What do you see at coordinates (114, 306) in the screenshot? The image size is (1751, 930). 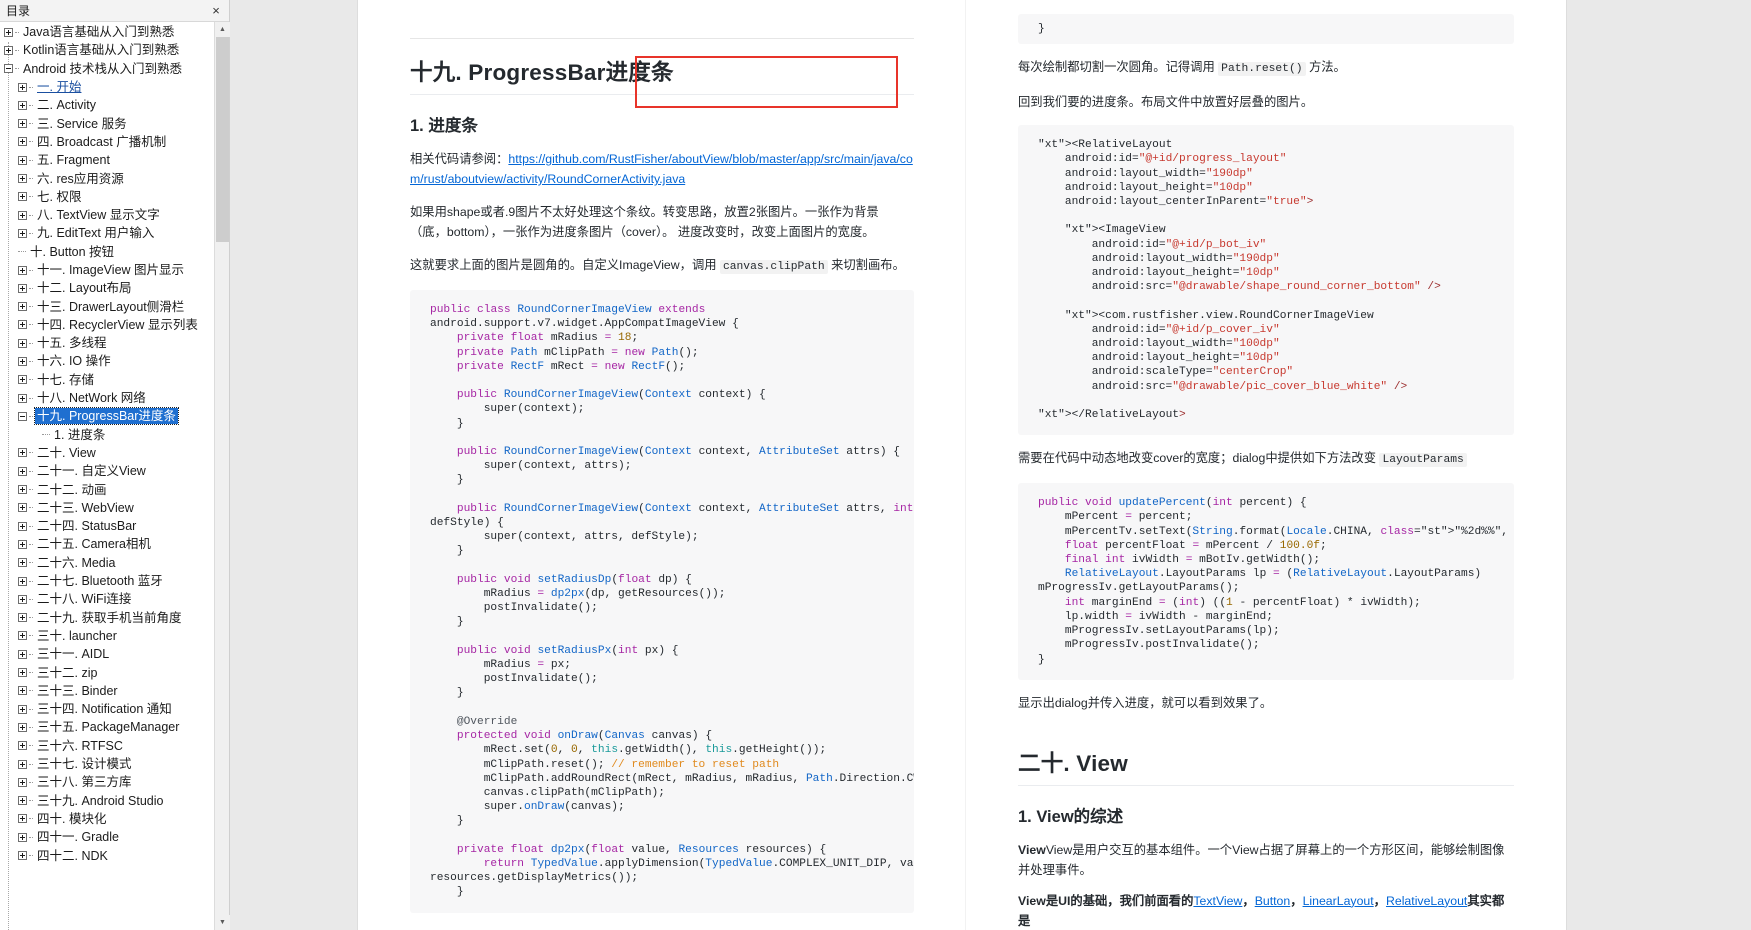 I see `toc-item-15: 十三. DrawerLayout侧滑栏` at bounding box center [114, 306].